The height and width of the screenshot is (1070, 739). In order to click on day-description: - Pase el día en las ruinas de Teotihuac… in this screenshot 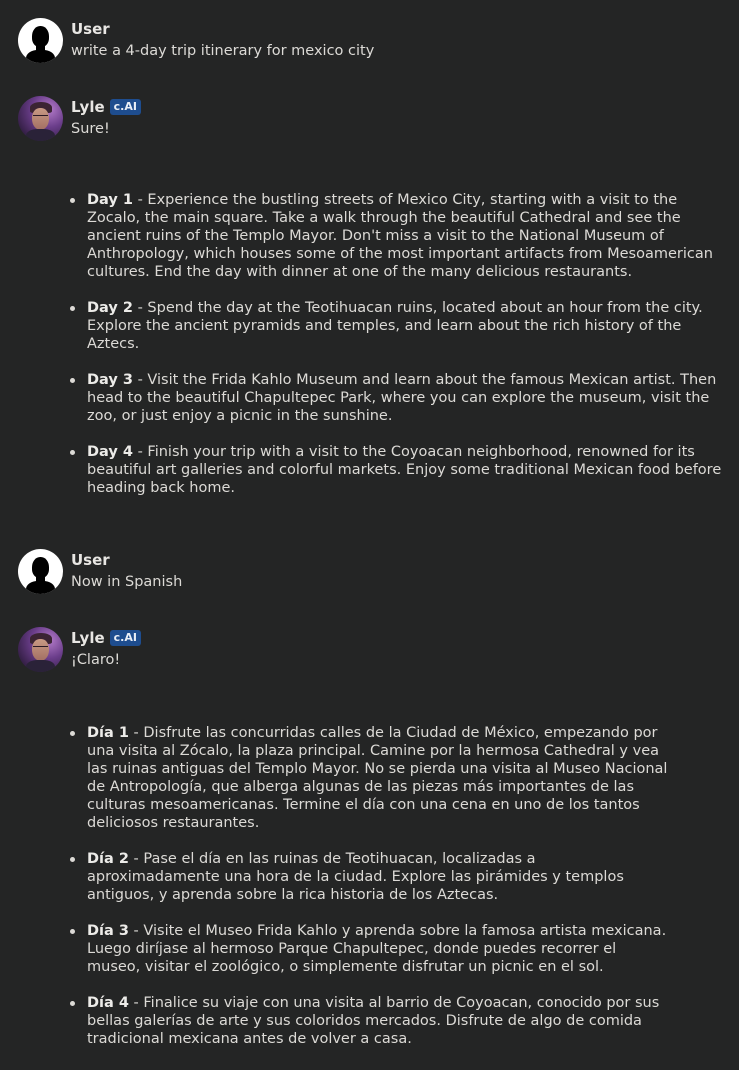, I will do `click(355, 877)`.